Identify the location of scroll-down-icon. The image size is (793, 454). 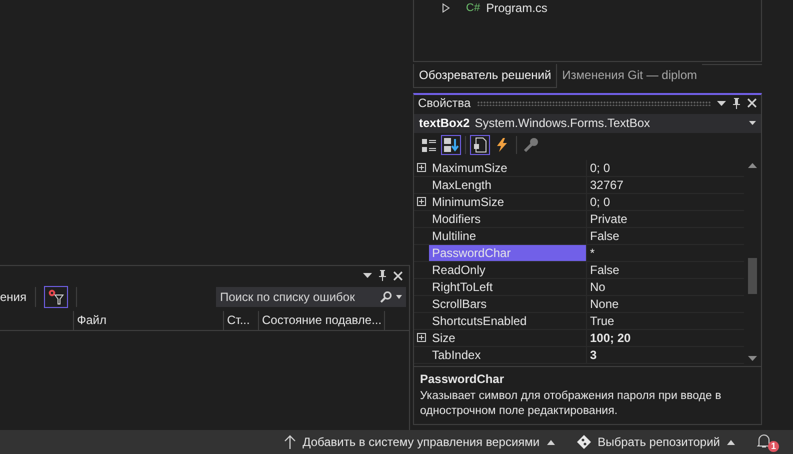
(752, 358).